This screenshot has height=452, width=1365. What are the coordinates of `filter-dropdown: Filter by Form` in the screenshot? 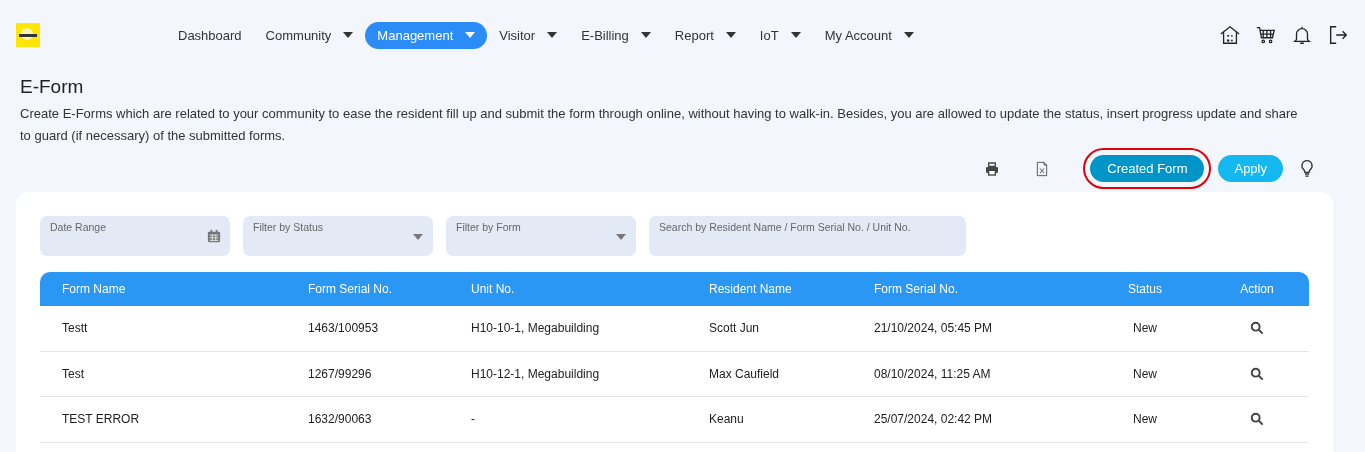 It's located at (541, 236).